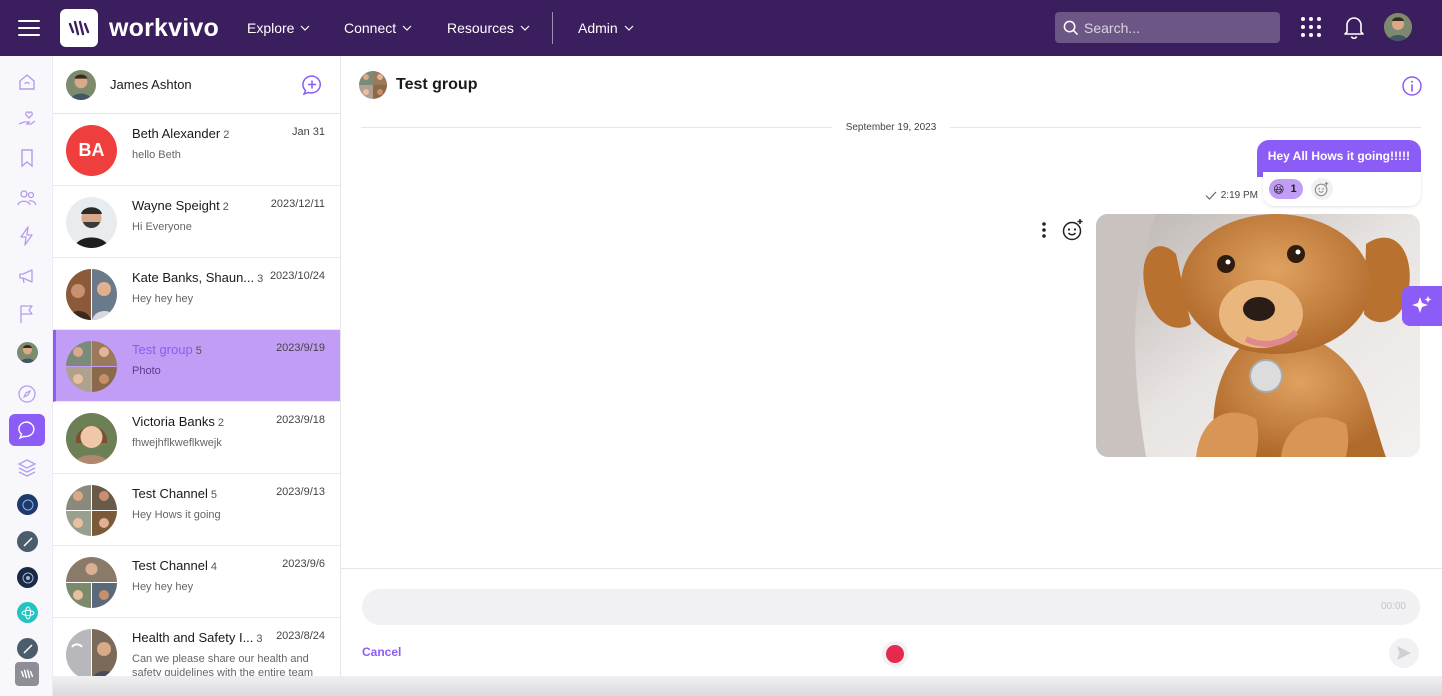  Describe the element at coordinates (1354, 27) in the screenshot. I see `notifications-bell-icon` at that location.